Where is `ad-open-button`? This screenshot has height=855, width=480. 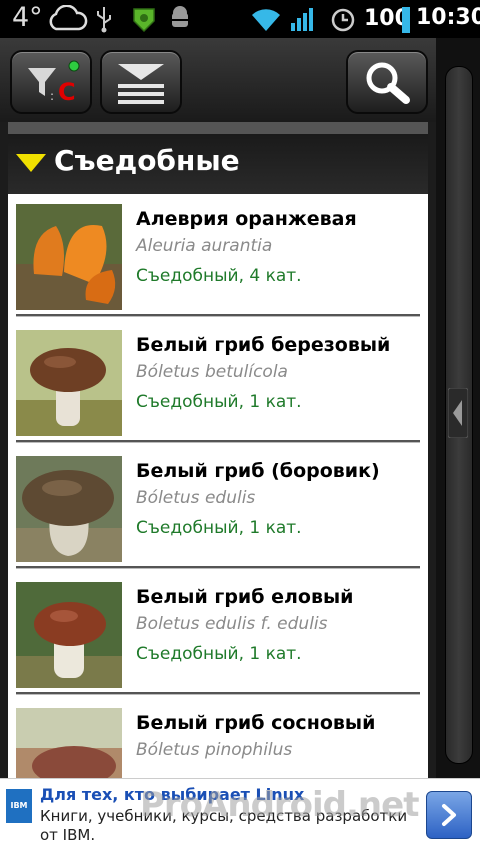 ad-open-button is located at coordinates (449, 815).